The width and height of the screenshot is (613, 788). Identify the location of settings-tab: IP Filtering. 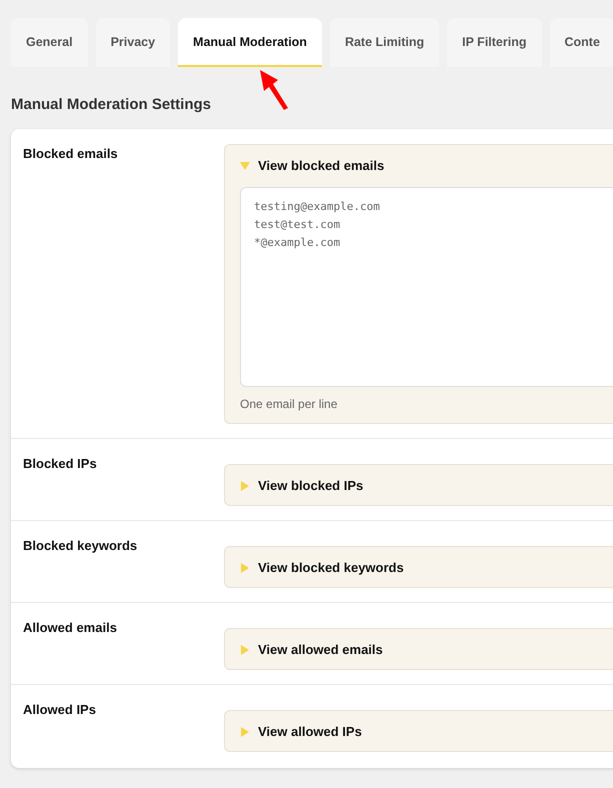
(494, 42).